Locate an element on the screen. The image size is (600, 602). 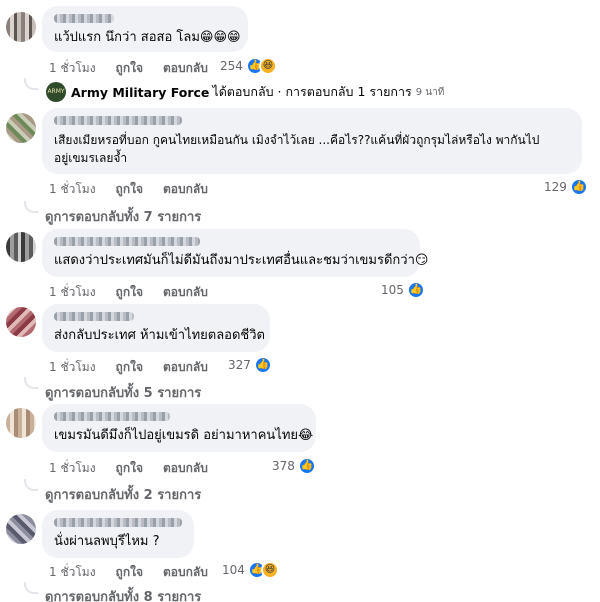
reaction-count: 327 👍 is located at coordinates (250, 365).